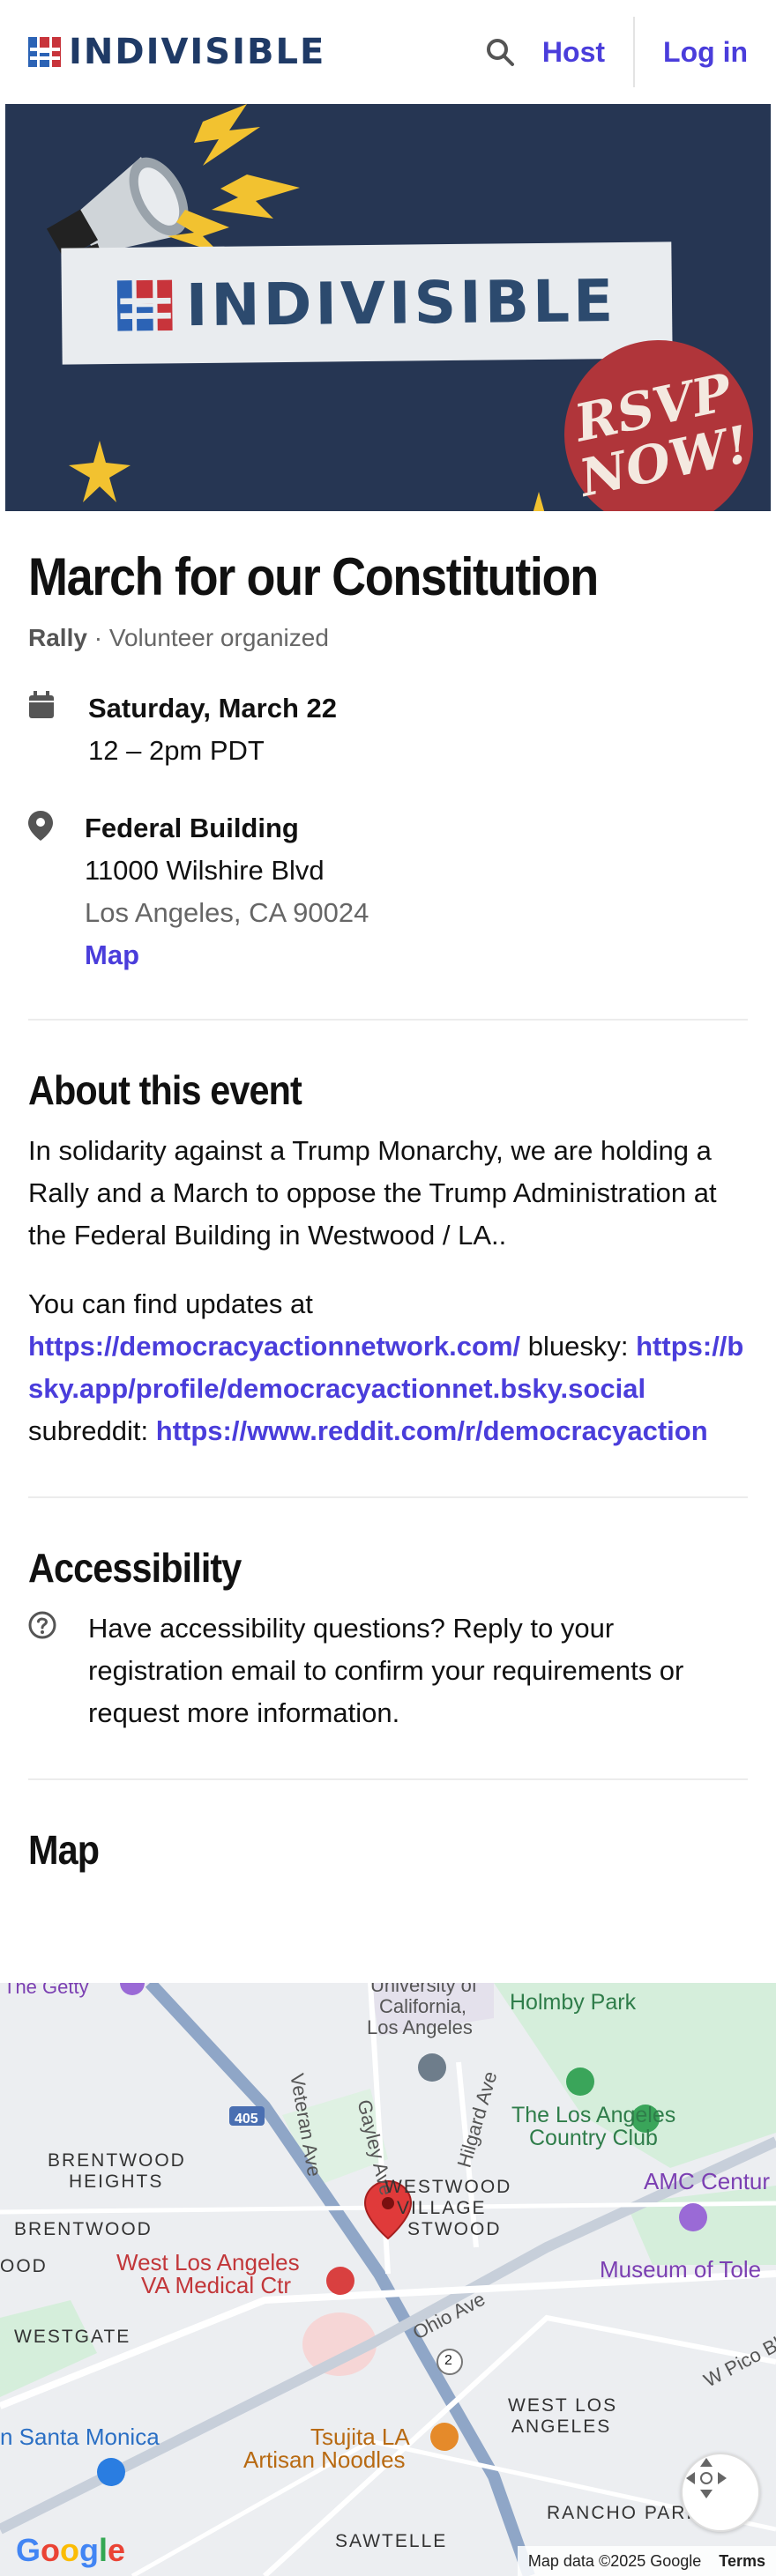 This screenshot has height=2576, width=776. I want to click on nav-actions: Host Log in, so click(615, 52).